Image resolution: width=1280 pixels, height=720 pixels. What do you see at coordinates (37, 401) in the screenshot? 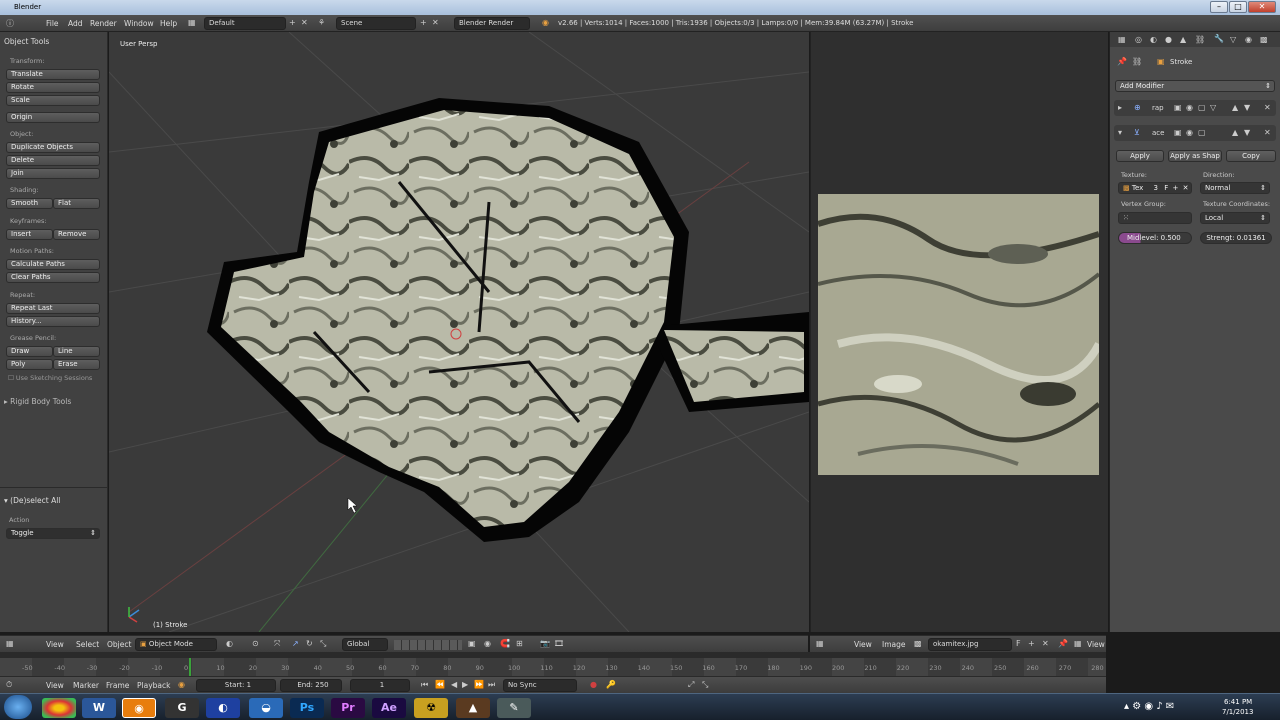
I see `rigid-body-header: ▸ Rigid Body Tools` at bounding box center [37, 401].